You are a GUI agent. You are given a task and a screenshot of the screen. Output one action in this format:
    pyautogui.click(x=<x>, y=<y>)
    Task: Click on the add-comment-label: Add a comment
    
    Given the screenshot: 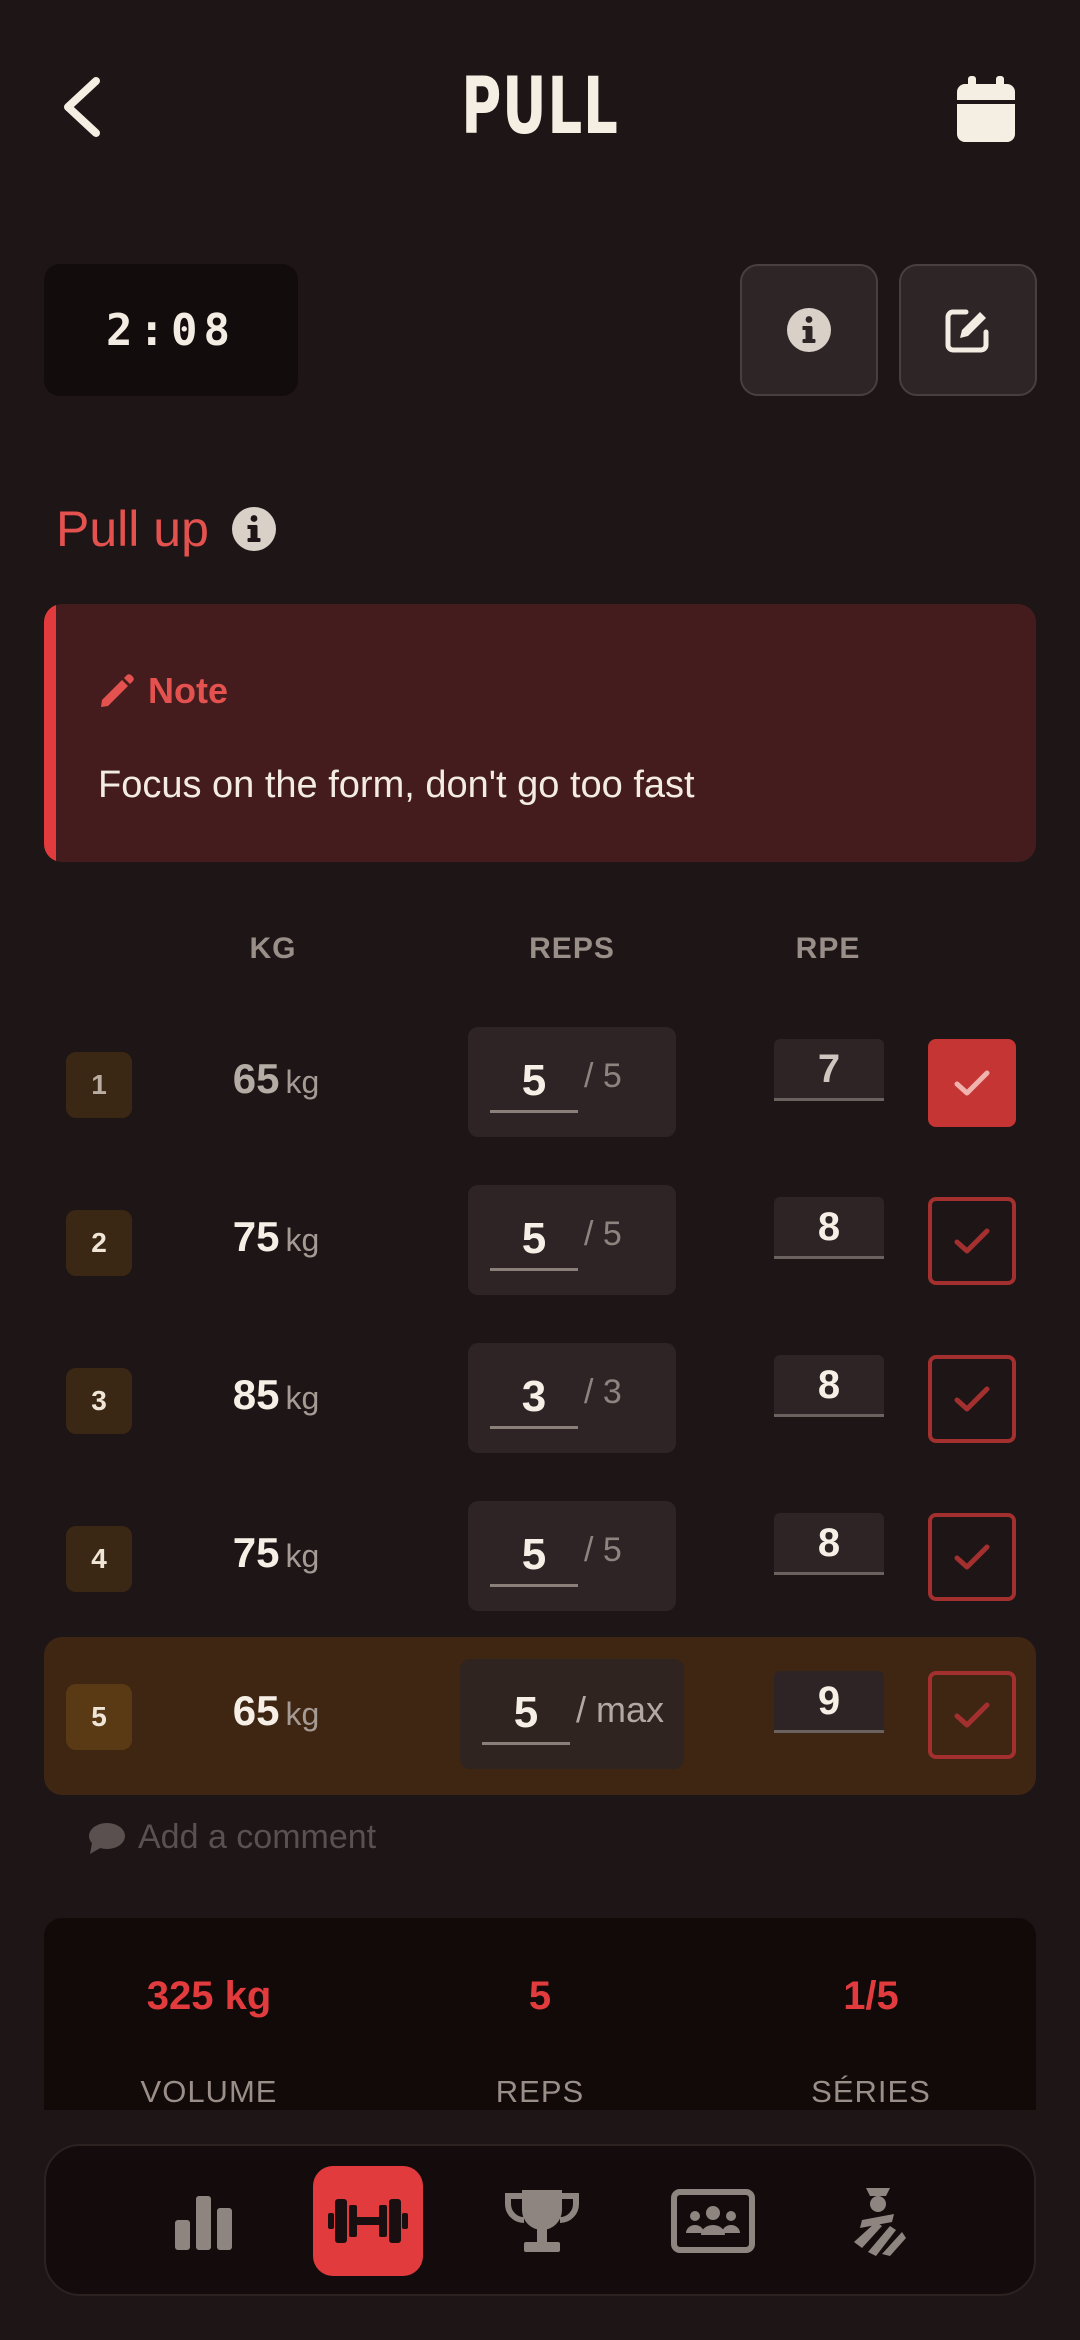 What is the action you would take?
    pyautogui.click(x=257, y=1837)
    